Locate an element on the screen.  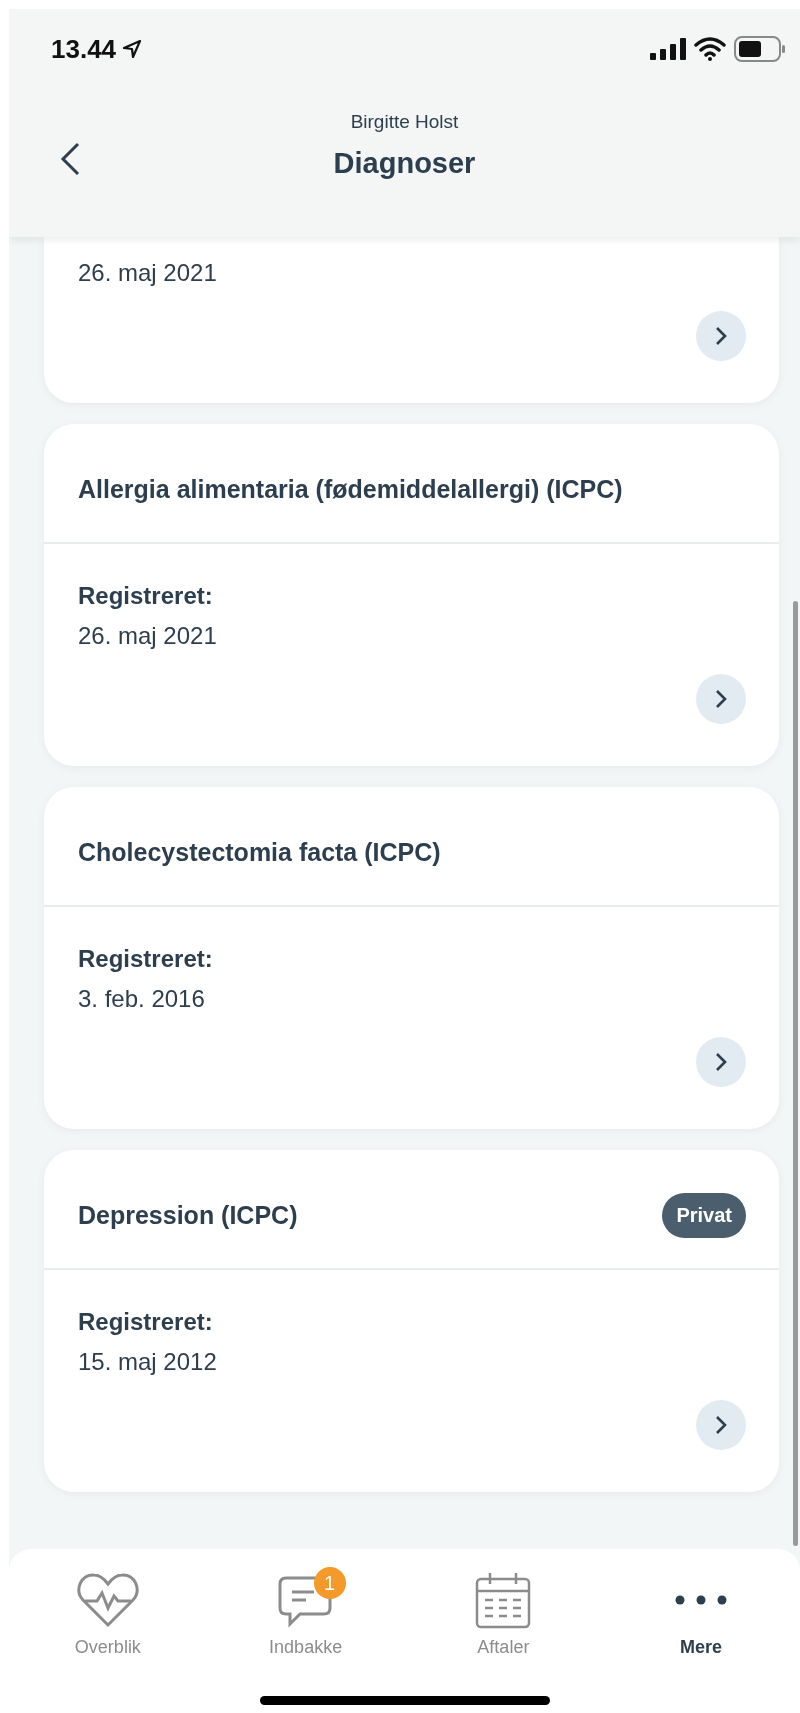
registered-date: 3. feb. 2016 is located at coordinates (142, 999).